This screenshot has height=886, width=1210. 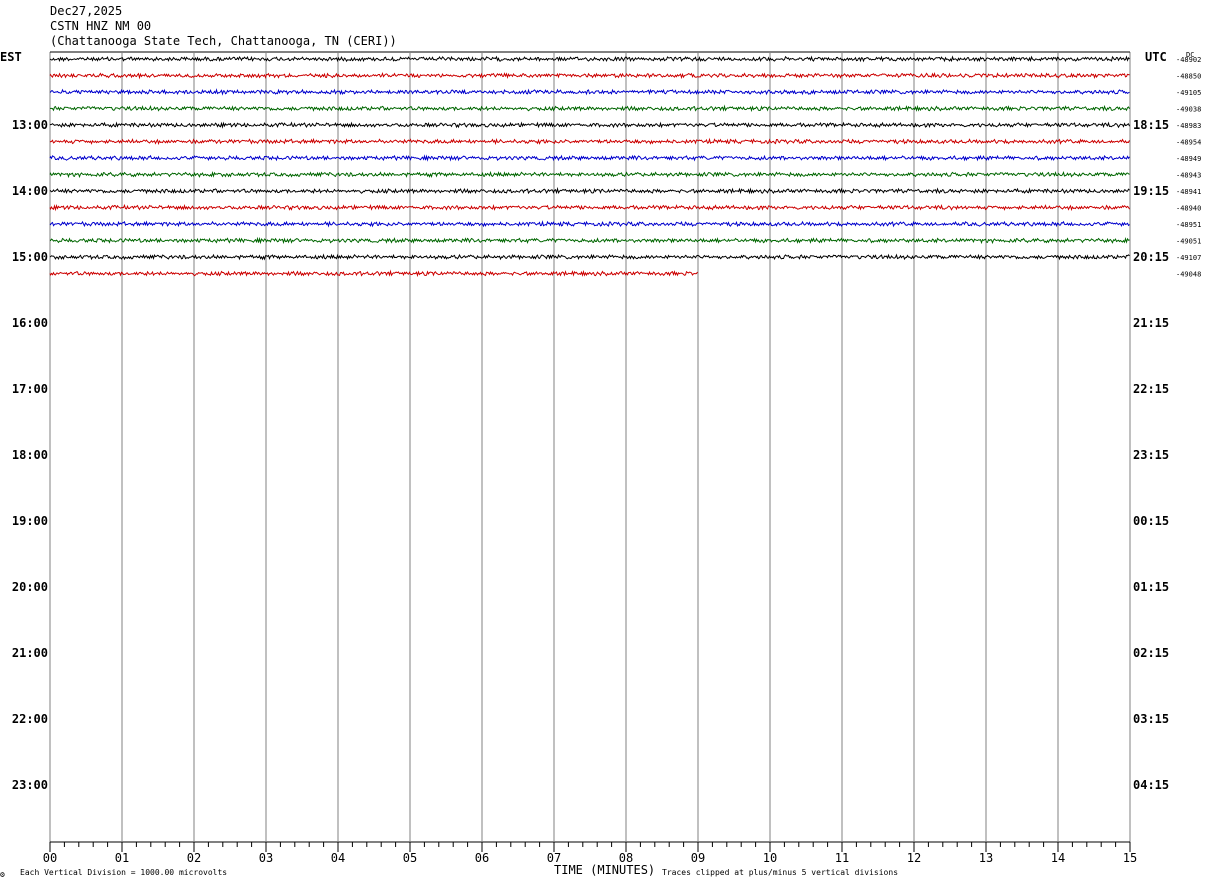 What do you see at coordinates (770, 858) in the screenshot?
I see `x-tick-label: 10` at bounding box center [770, 858].